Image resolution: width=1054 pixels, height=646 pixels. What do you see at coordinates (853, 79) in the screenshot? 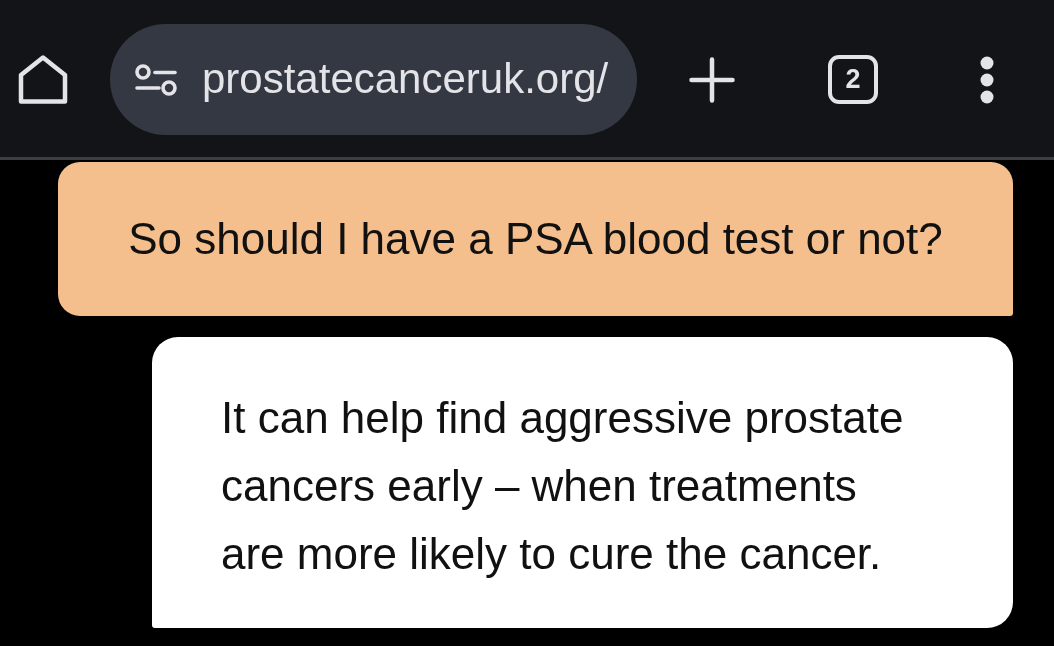
I see `tab-switcher-button: 2` at bounding box center [853, 79].